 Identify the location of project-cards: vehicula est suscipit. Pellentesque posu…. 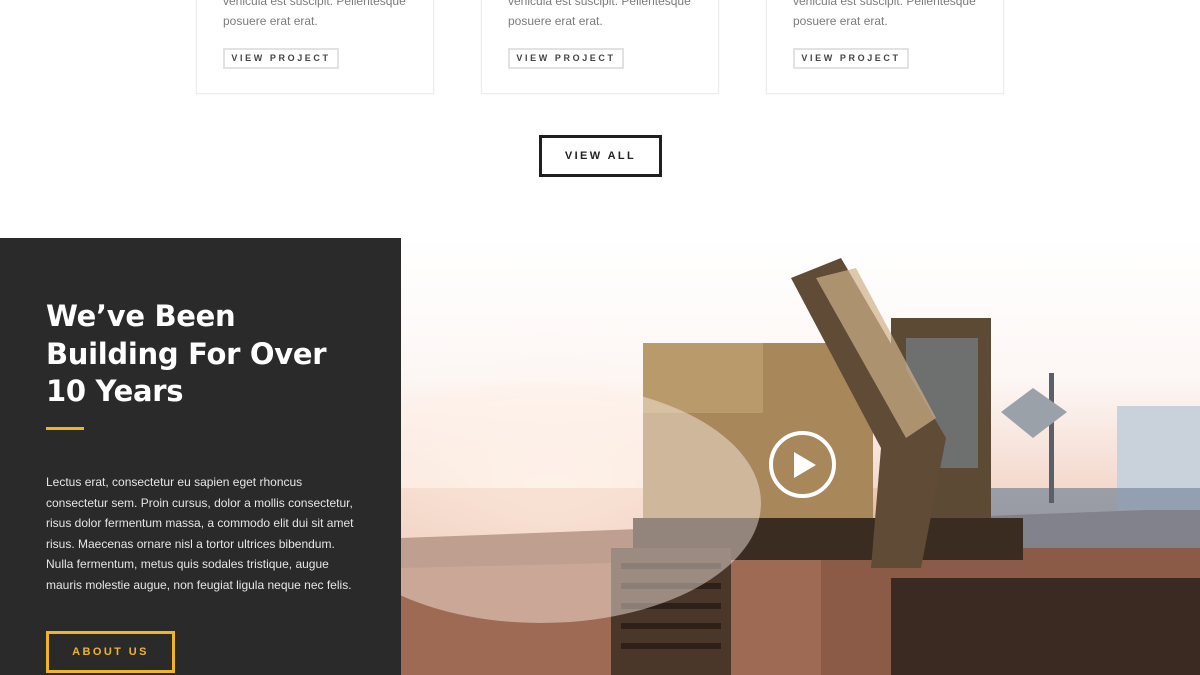
(601, 48).